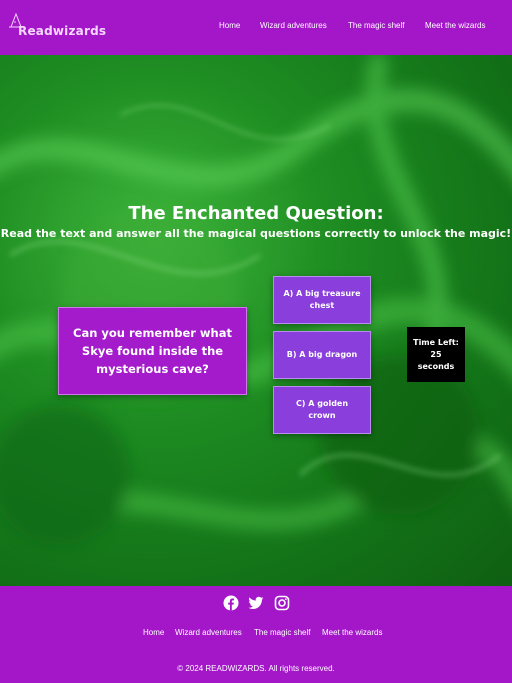 The width and height of the screenshot is (512, 683). I want to click on nav-wizard-adventures: Wizard adventures, so click(293, 25).